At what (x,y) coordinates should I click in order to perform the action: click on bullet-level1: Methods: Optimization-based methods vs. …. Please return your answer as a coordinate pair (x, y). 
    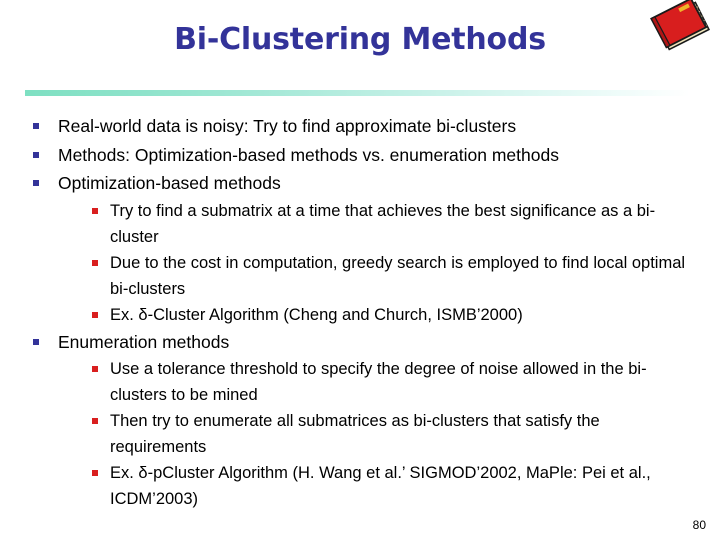
    Looking at the image, I should click on (360, 155).